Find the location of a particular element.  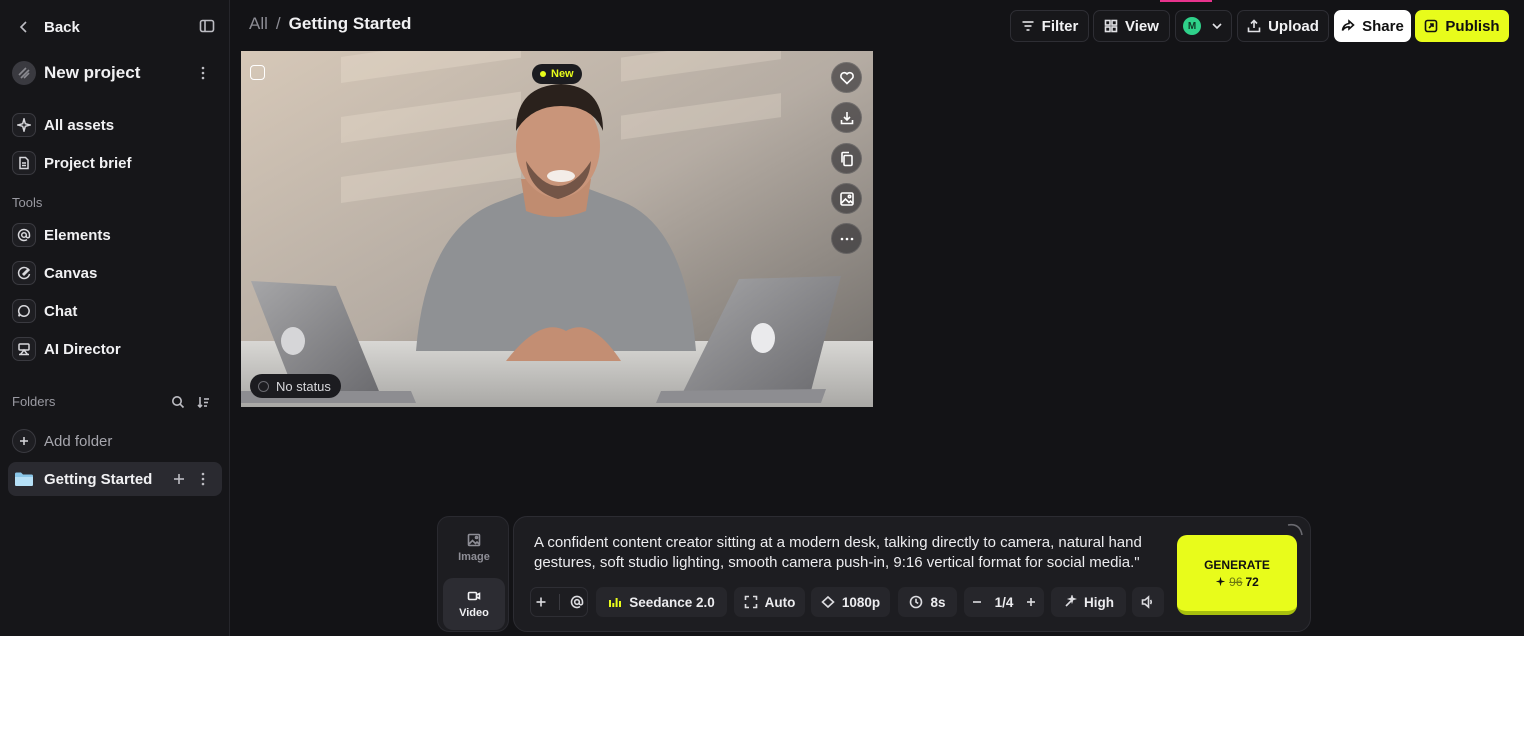

account-switcher: M is located at coordinates (1203, 26).